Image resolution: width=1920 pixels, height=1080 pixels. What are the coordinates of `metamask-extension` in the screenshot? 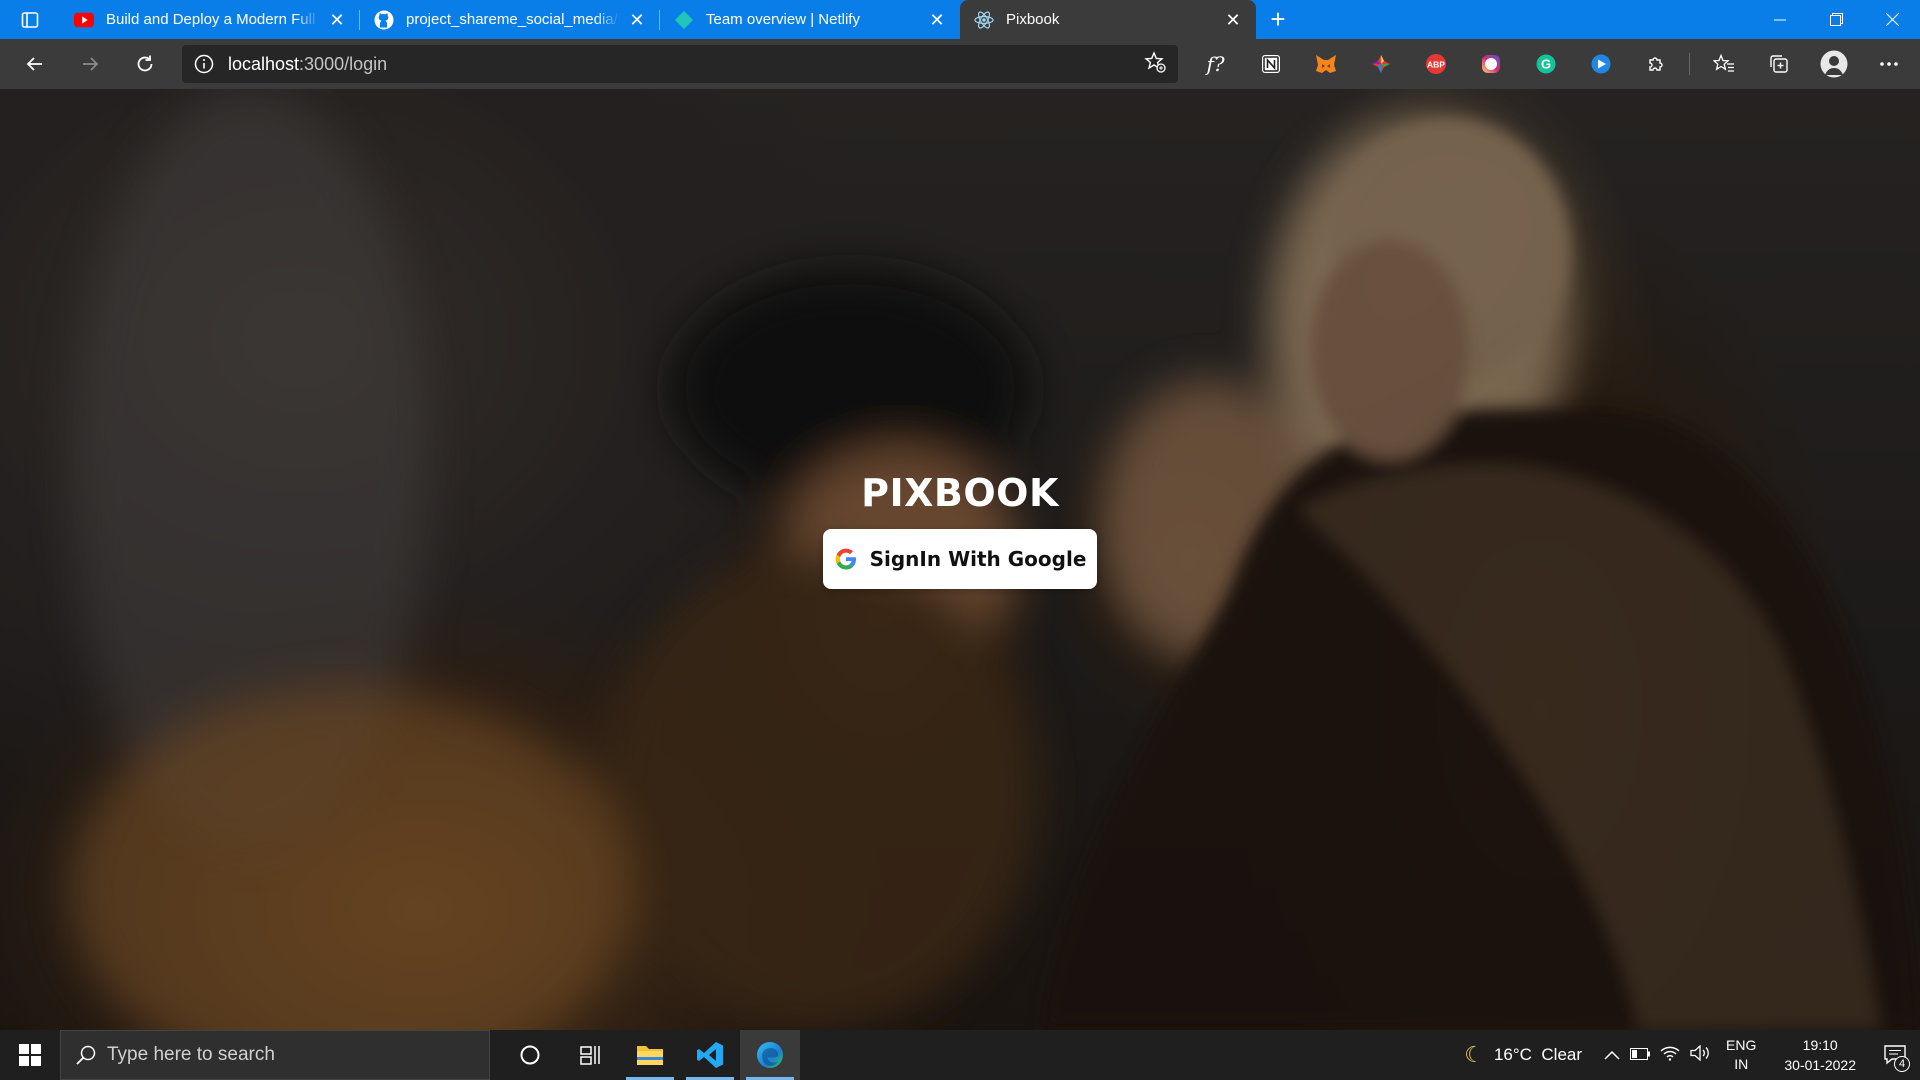 It's located at (1325, 64).